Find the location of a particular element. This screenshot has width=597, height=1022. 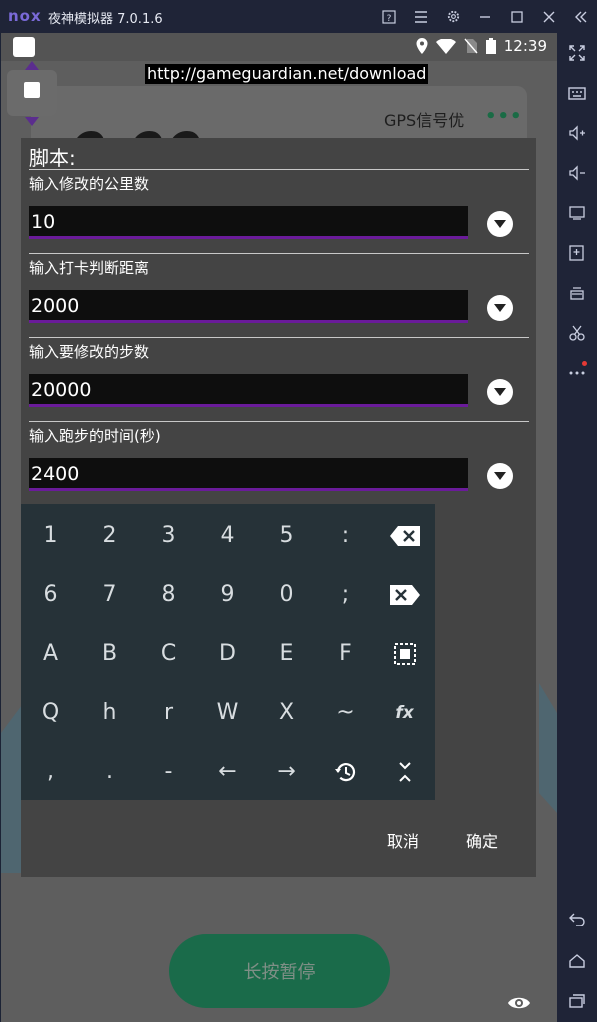

key-4: 4 is located at coordinates (227, 535).